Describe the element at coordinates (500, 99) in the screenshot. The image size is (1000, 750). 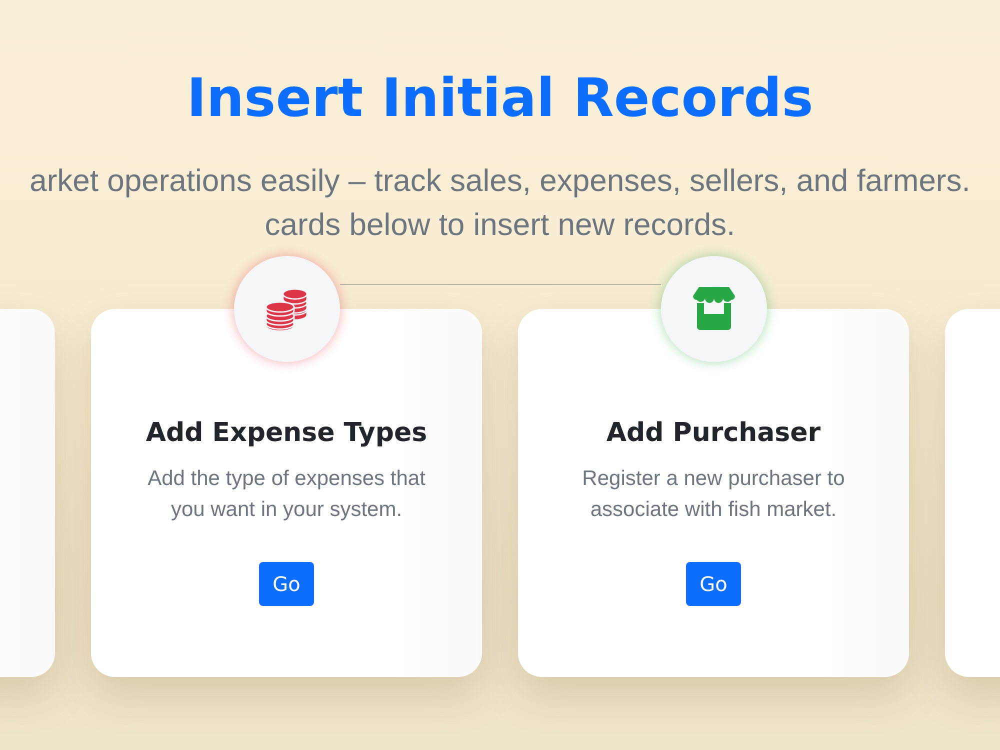
I see `page-title: Insert Initial Records` at that location.